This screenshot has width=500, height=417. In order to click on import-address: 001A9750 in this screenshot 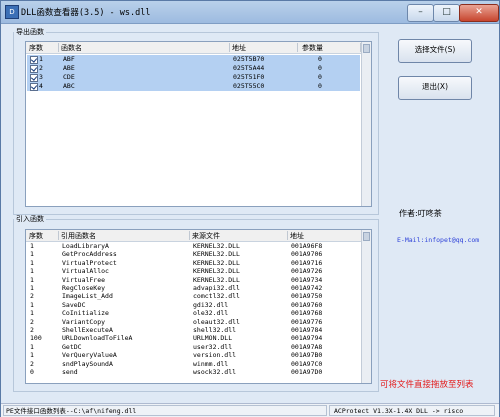, I will do `click(307, 296)`.